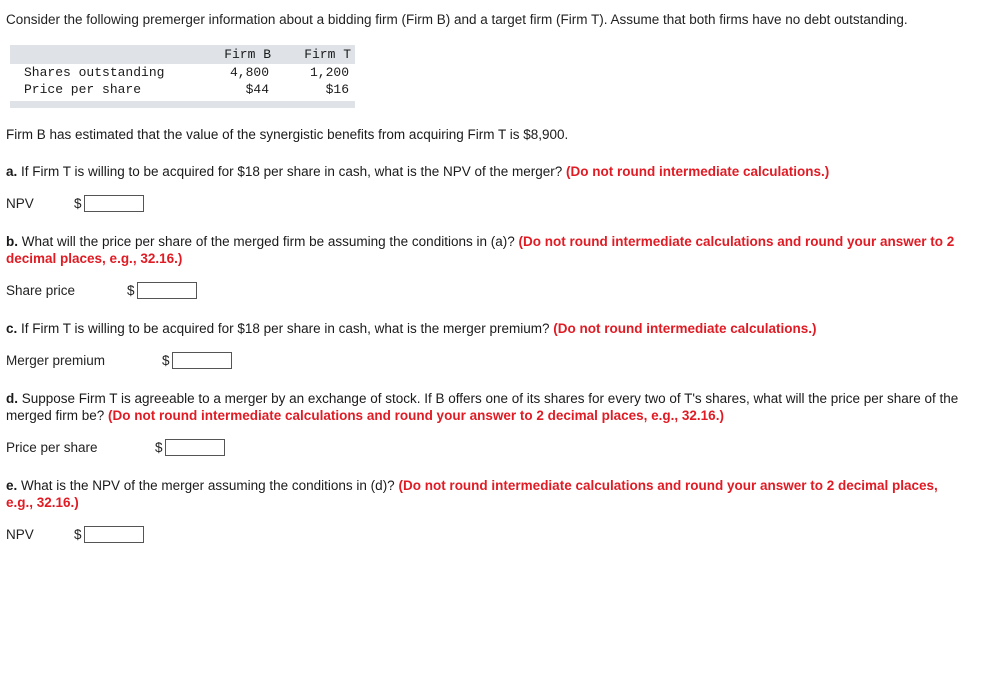  I want to click on table-row: Price per share $44 $16, so click(182, 89).